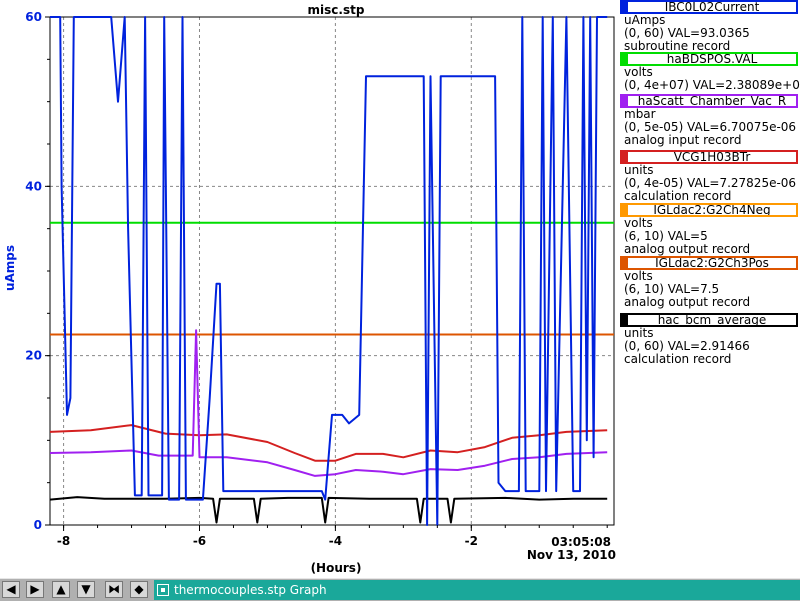 This screenshot has height=601, width=800. I want to click on window-tab: thermocouples.stp Graph, so click(477, 590).